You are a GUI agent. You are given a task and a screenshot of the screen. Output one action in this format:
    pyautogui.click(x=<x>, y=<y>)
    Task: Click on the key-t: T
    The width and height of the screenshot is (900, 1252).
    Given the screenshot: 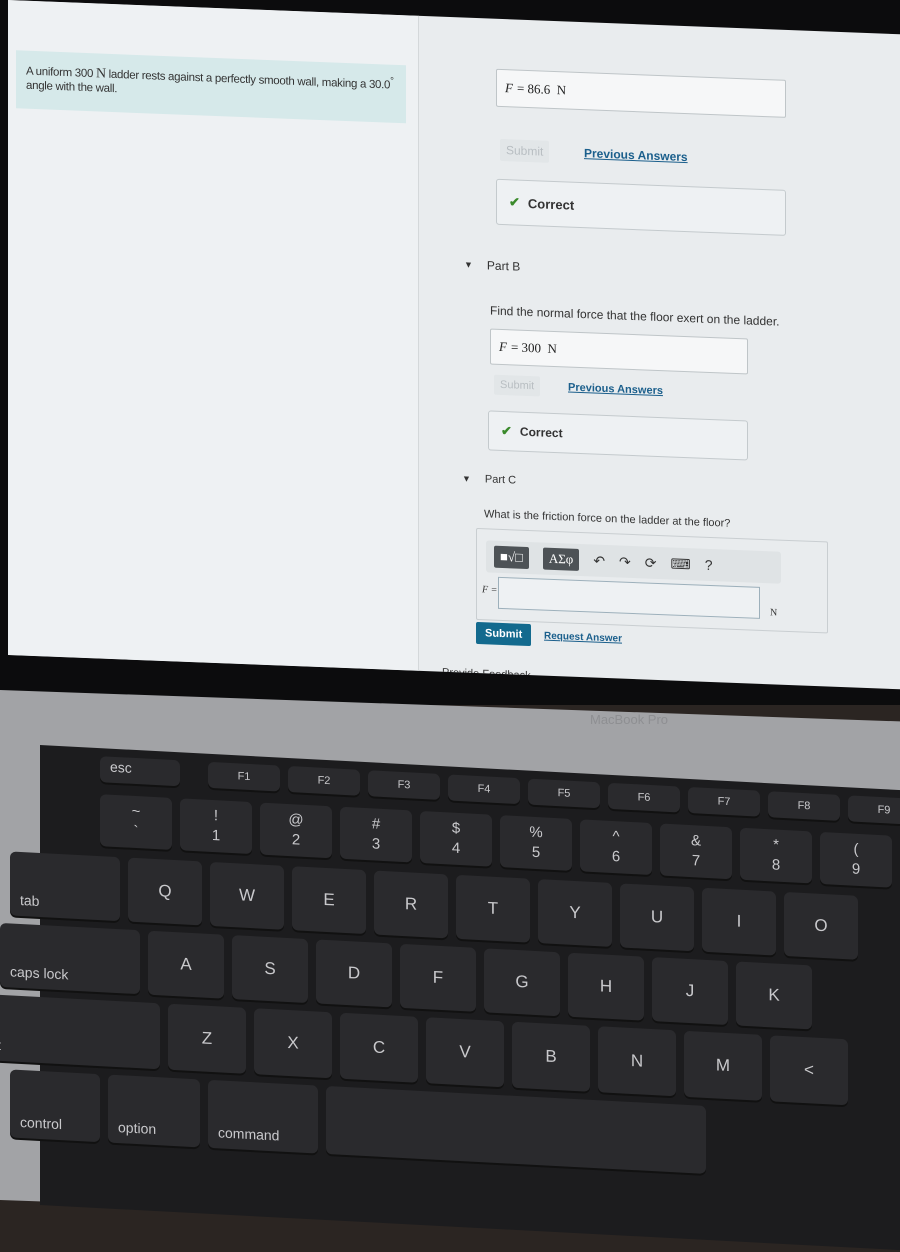 What is the action you would take?
    pyautogui.click(x=493, y=908)
    